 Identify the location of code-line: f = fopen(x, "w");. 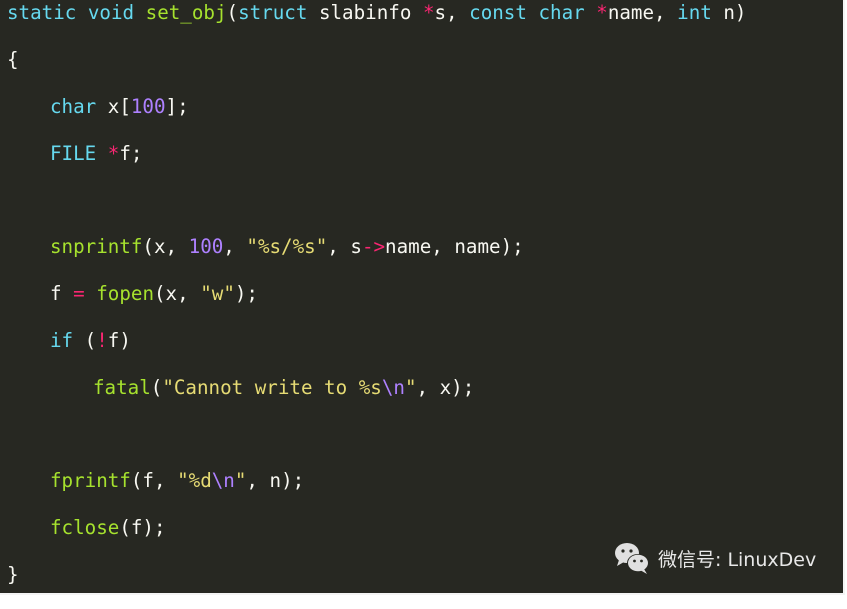
(376, 304).